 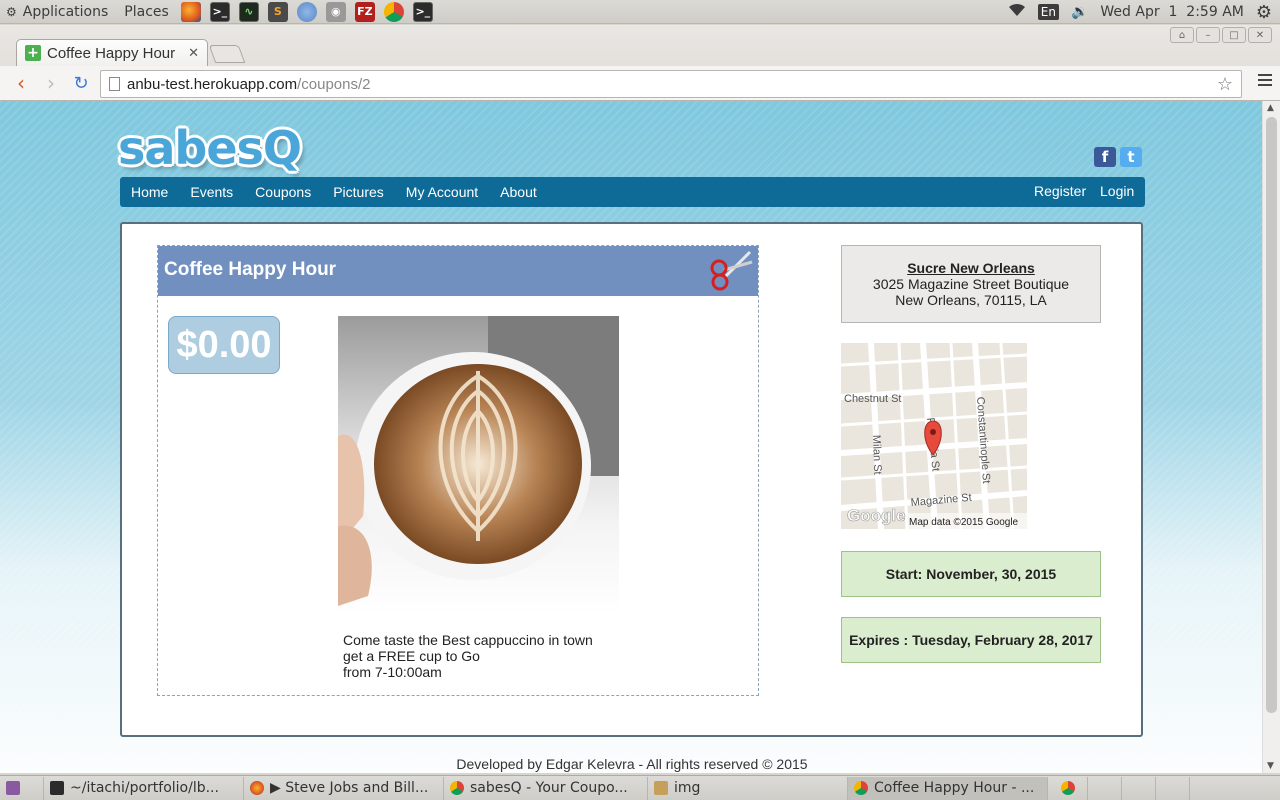 I want to click on places-label: Places, so click(x=146, y=11).